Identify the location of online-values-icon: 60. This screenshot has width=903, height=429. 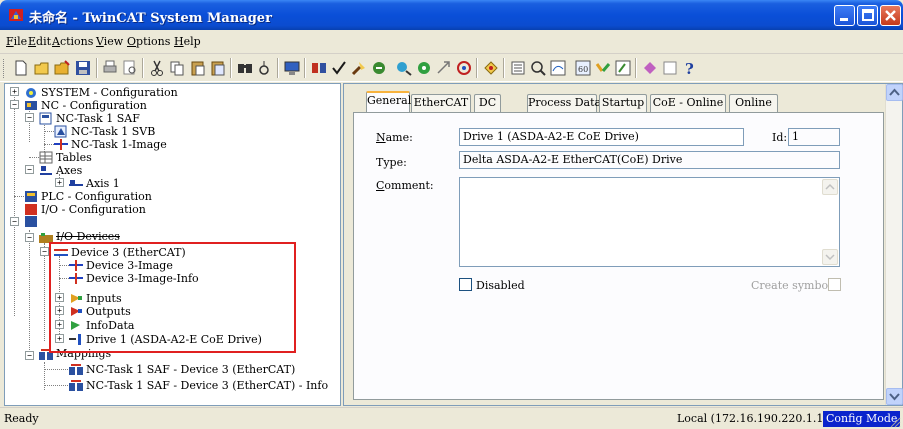
(583, 68).